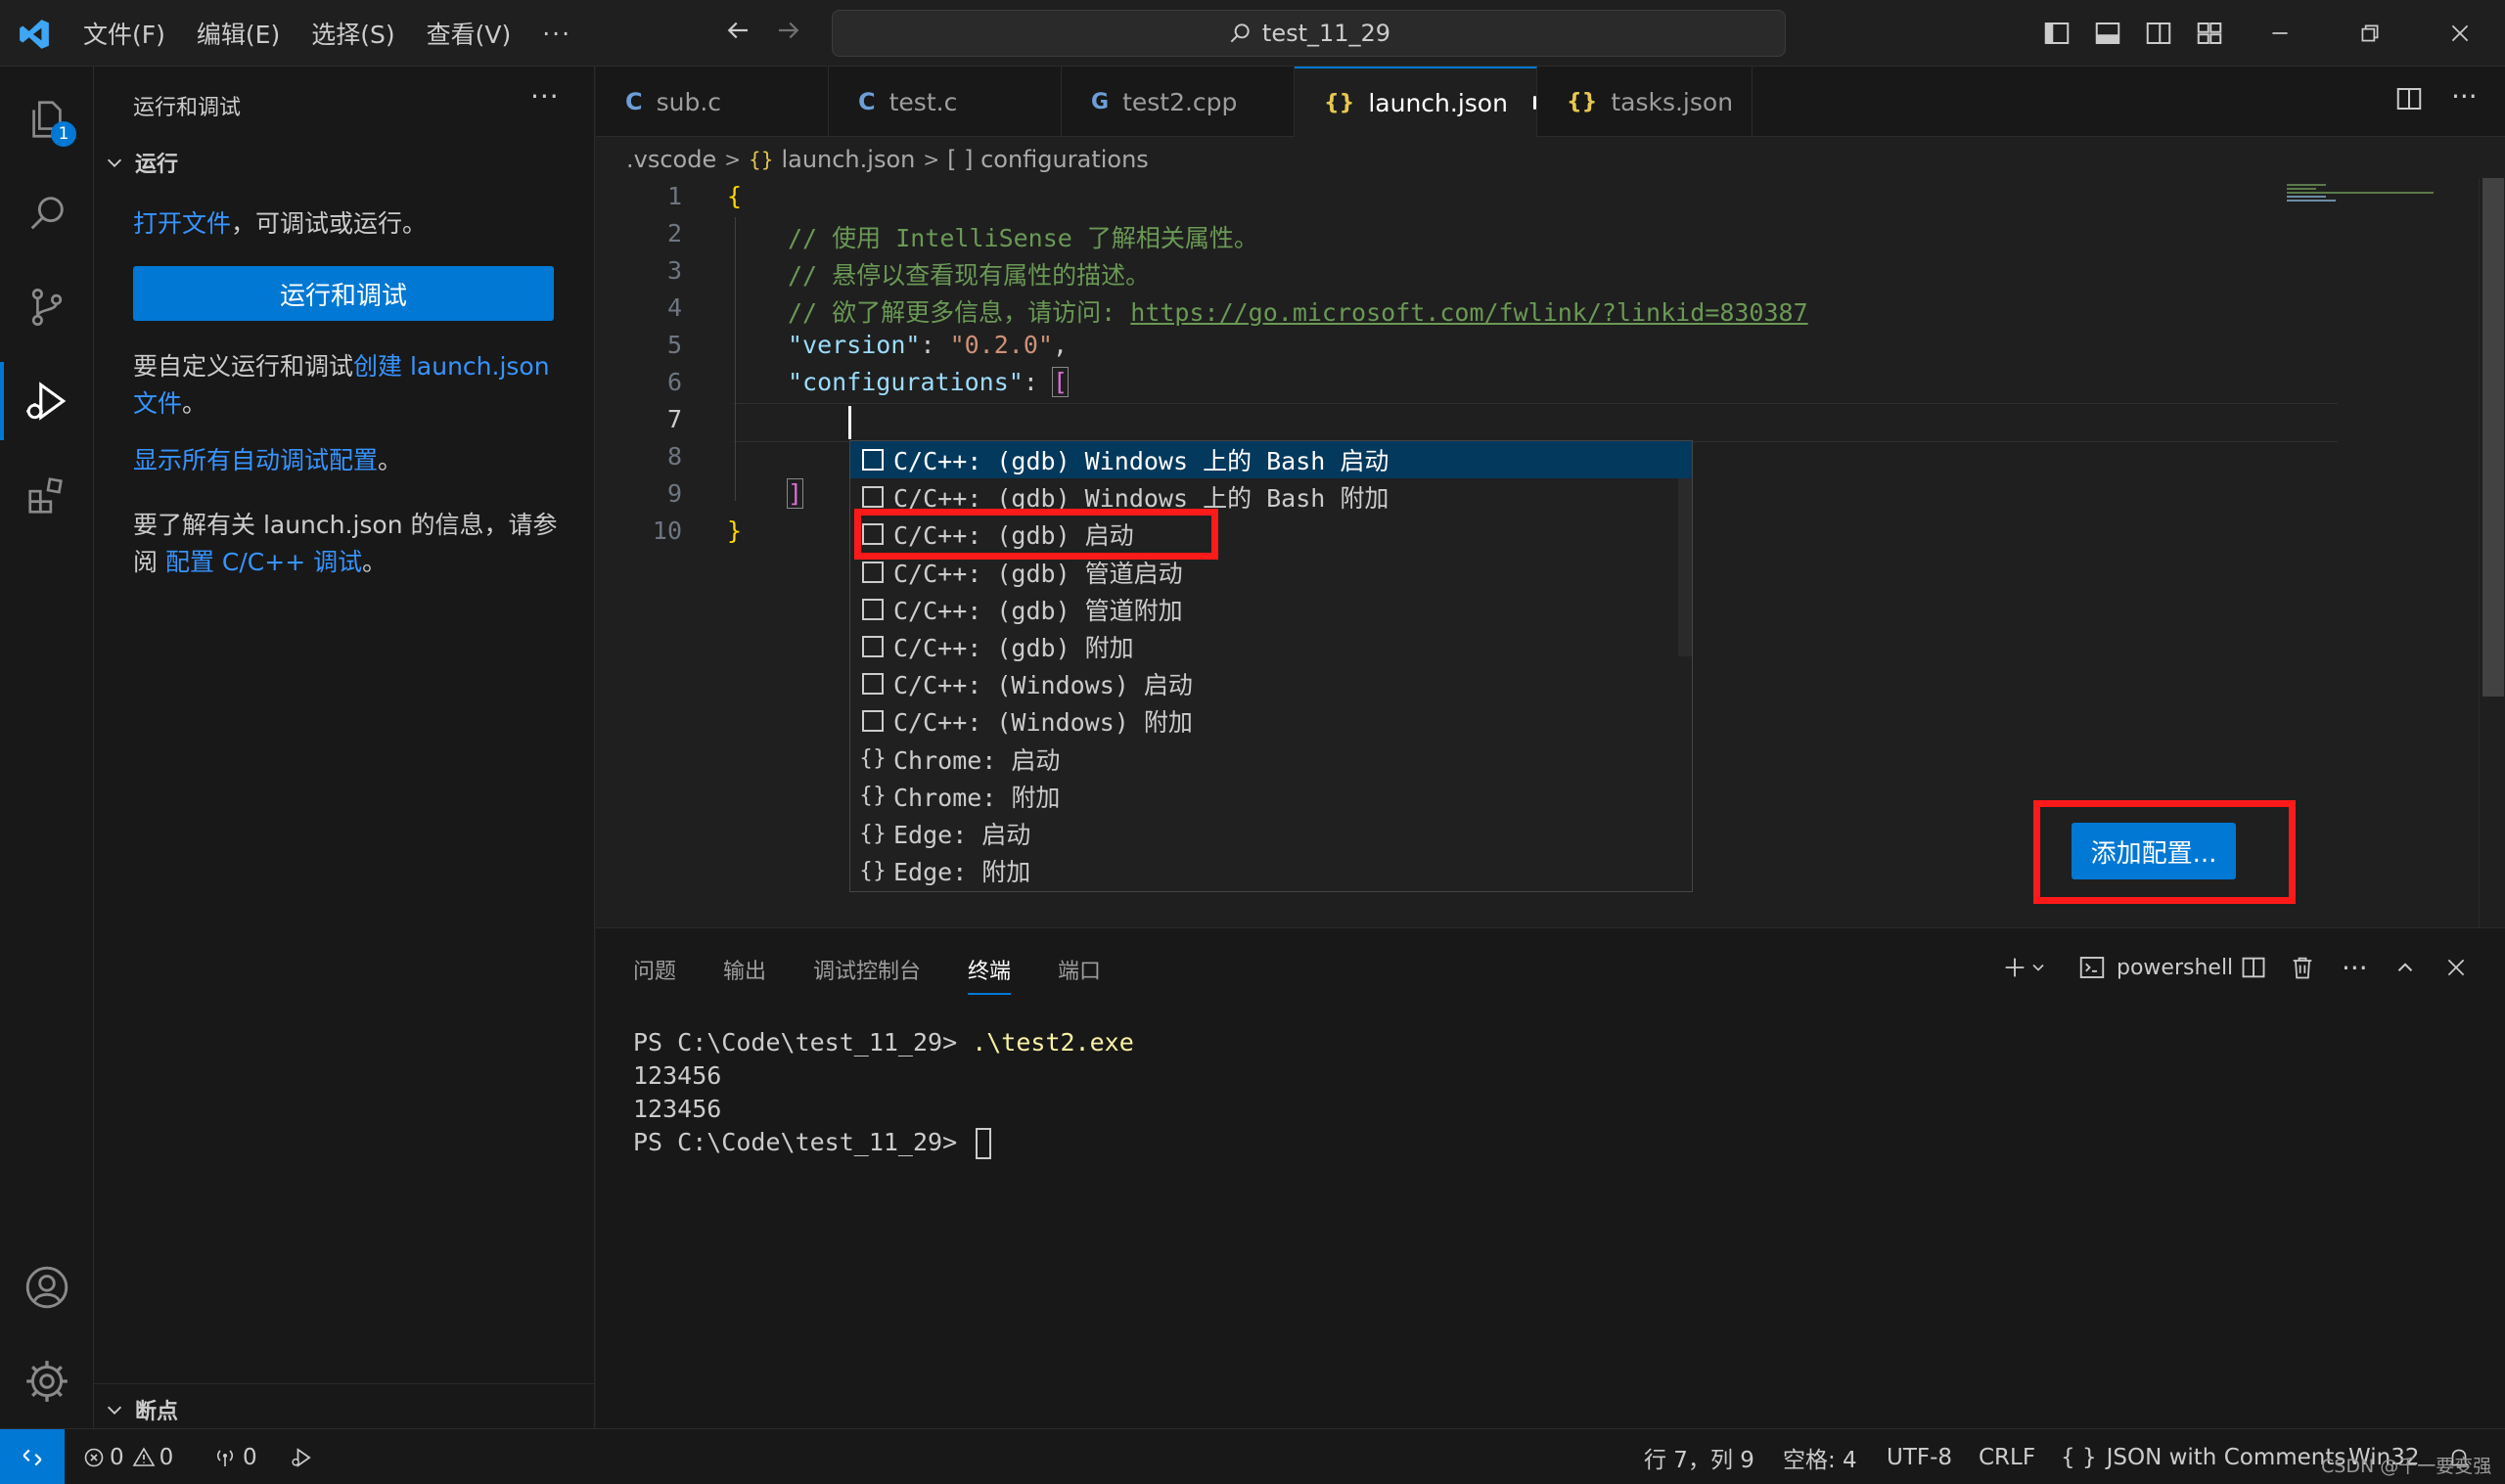  I want to click on open-file-link: 打开文件, so click(182, 223).